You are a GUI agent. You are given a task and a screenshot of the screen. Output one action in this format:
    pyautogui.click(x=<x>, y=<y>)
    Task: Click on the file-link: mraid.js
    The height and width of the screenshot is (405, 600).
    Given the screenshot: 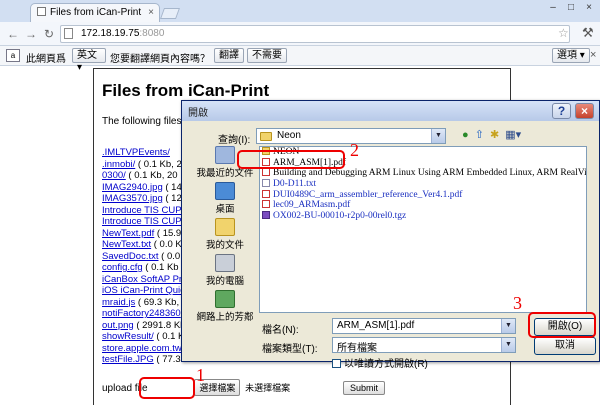 What is the action you would take?
    pyautogui.click(x=118, y=302)
    